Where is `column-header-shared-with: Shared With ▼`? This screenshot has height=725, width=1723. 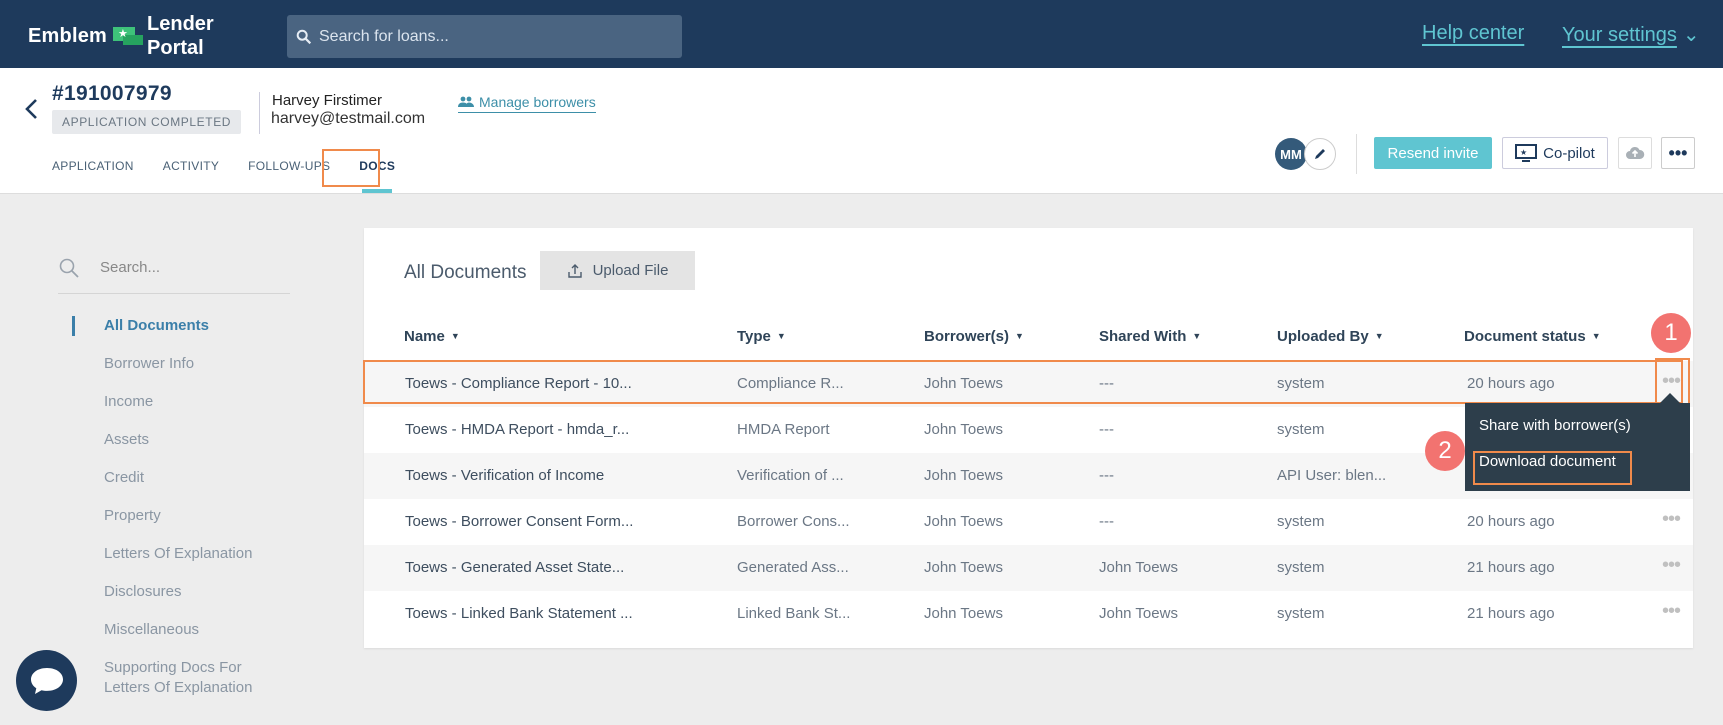
column-header-shared-with: Shared With ▼ is located at coordinates (1150, 336).